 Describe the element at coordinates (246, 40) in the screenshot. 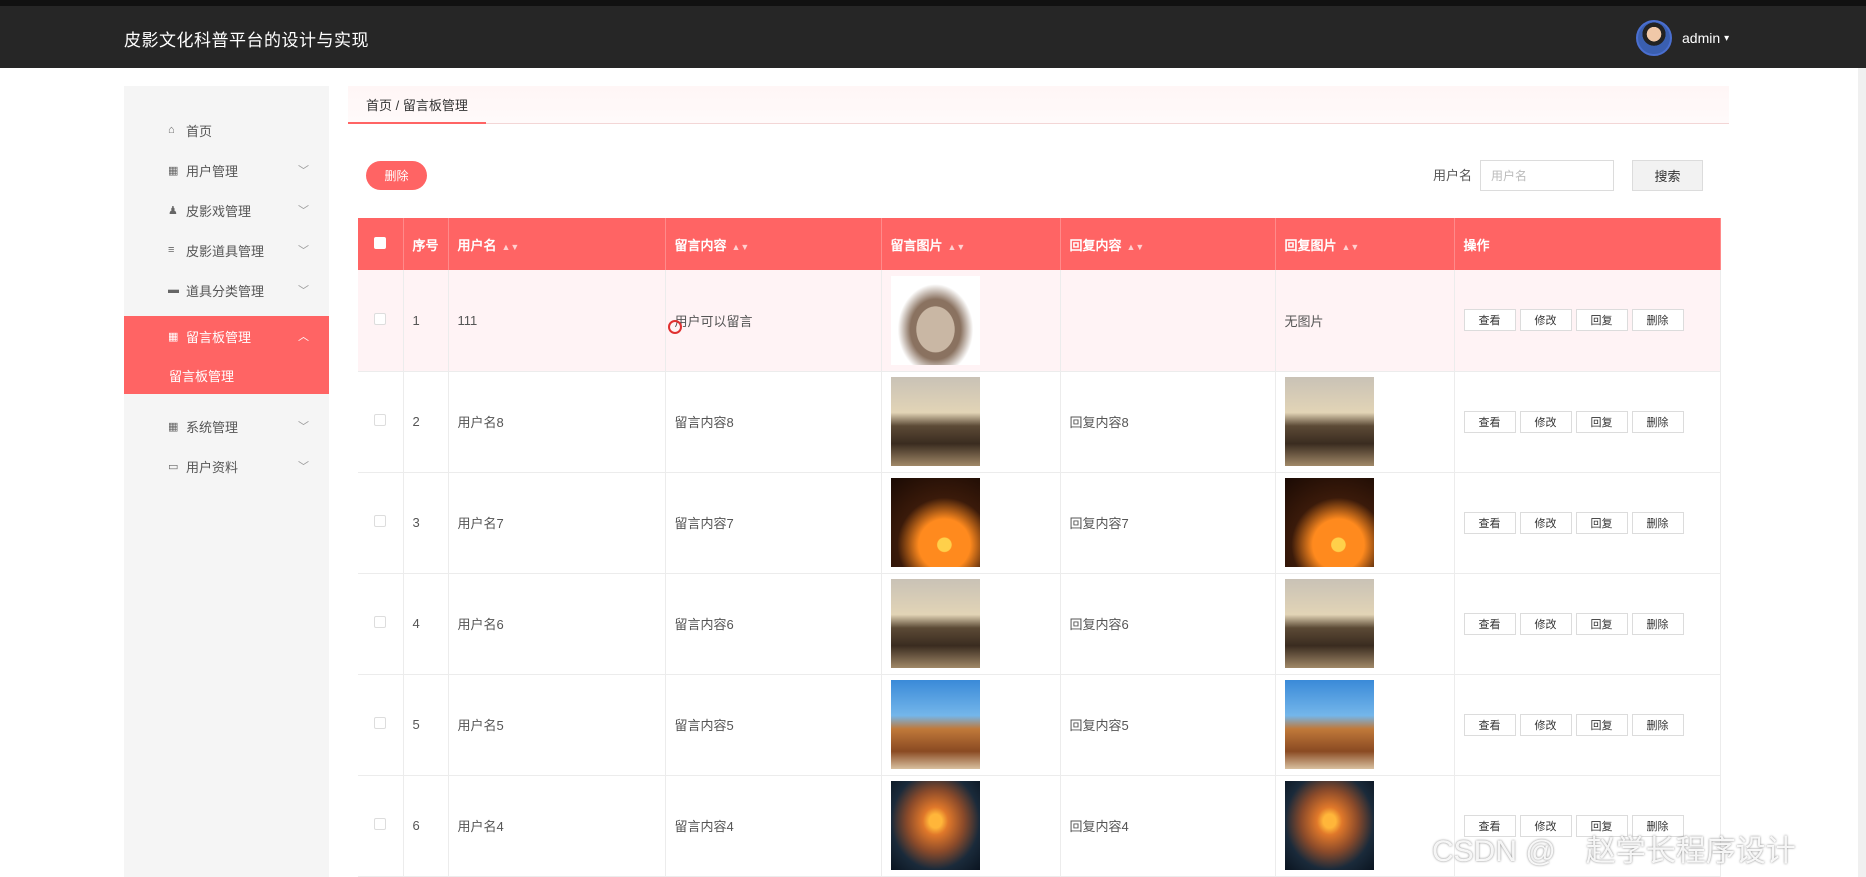

I see `app-title: 皮影文化科普平台的设计与实现` at that location.